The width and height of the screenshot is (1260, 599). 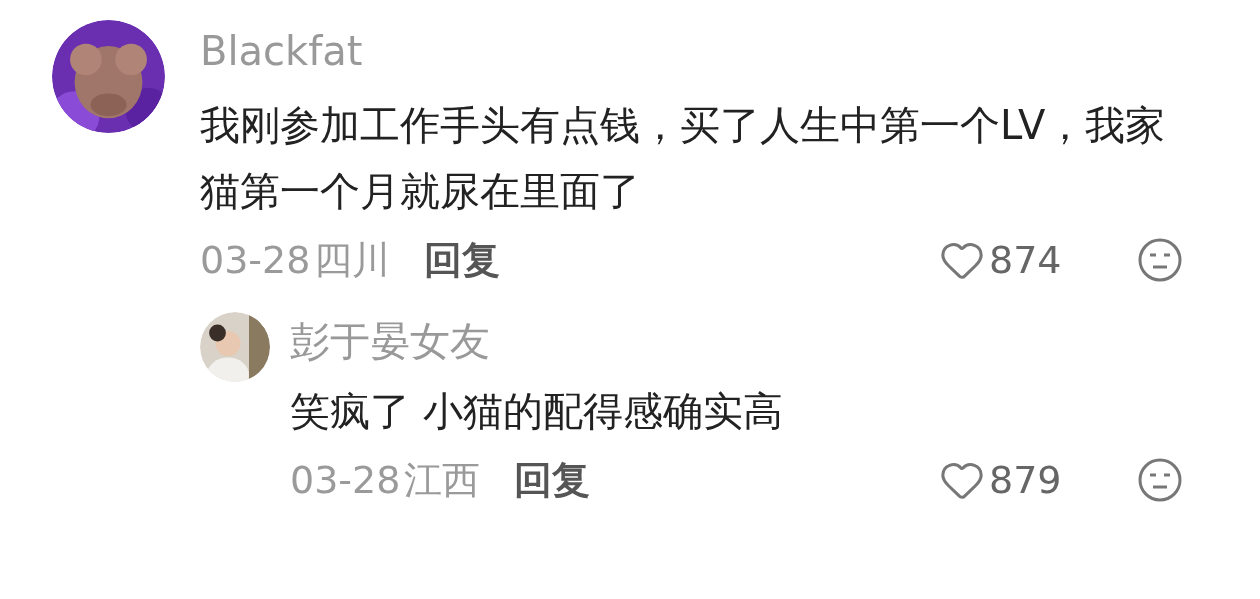 What do you see at coordinates (1026, 260) in the screenshot?
I see `like-count: 874` at bounding box center [1026, 260].